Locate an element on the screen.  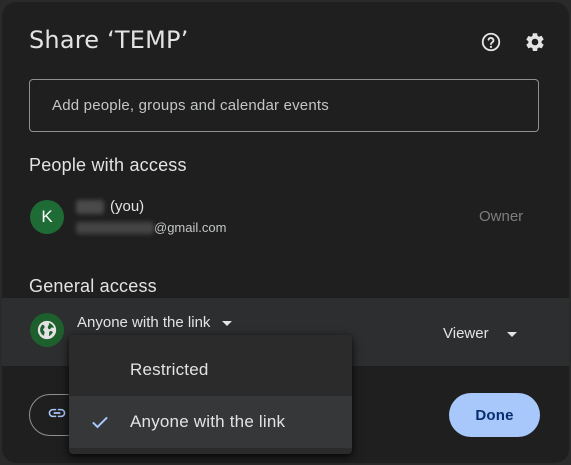
add-people-placeholder: Add people, groups and calendar events is located at coordinates (190, 105).